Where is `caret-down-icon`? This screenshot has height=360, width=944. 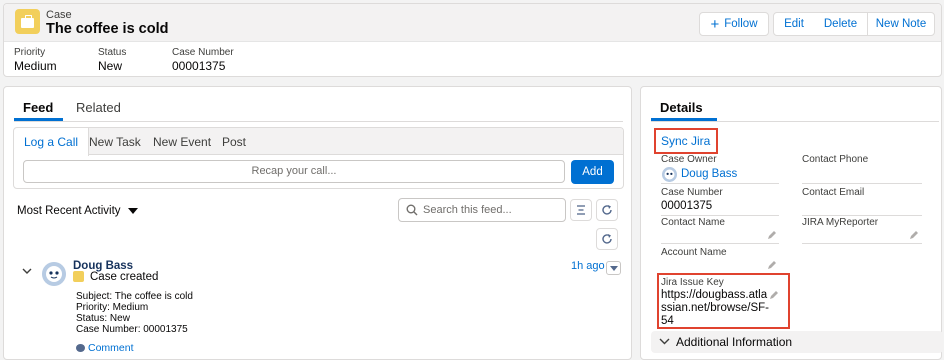
caret-down-icon is located at coordinates (132, 210).